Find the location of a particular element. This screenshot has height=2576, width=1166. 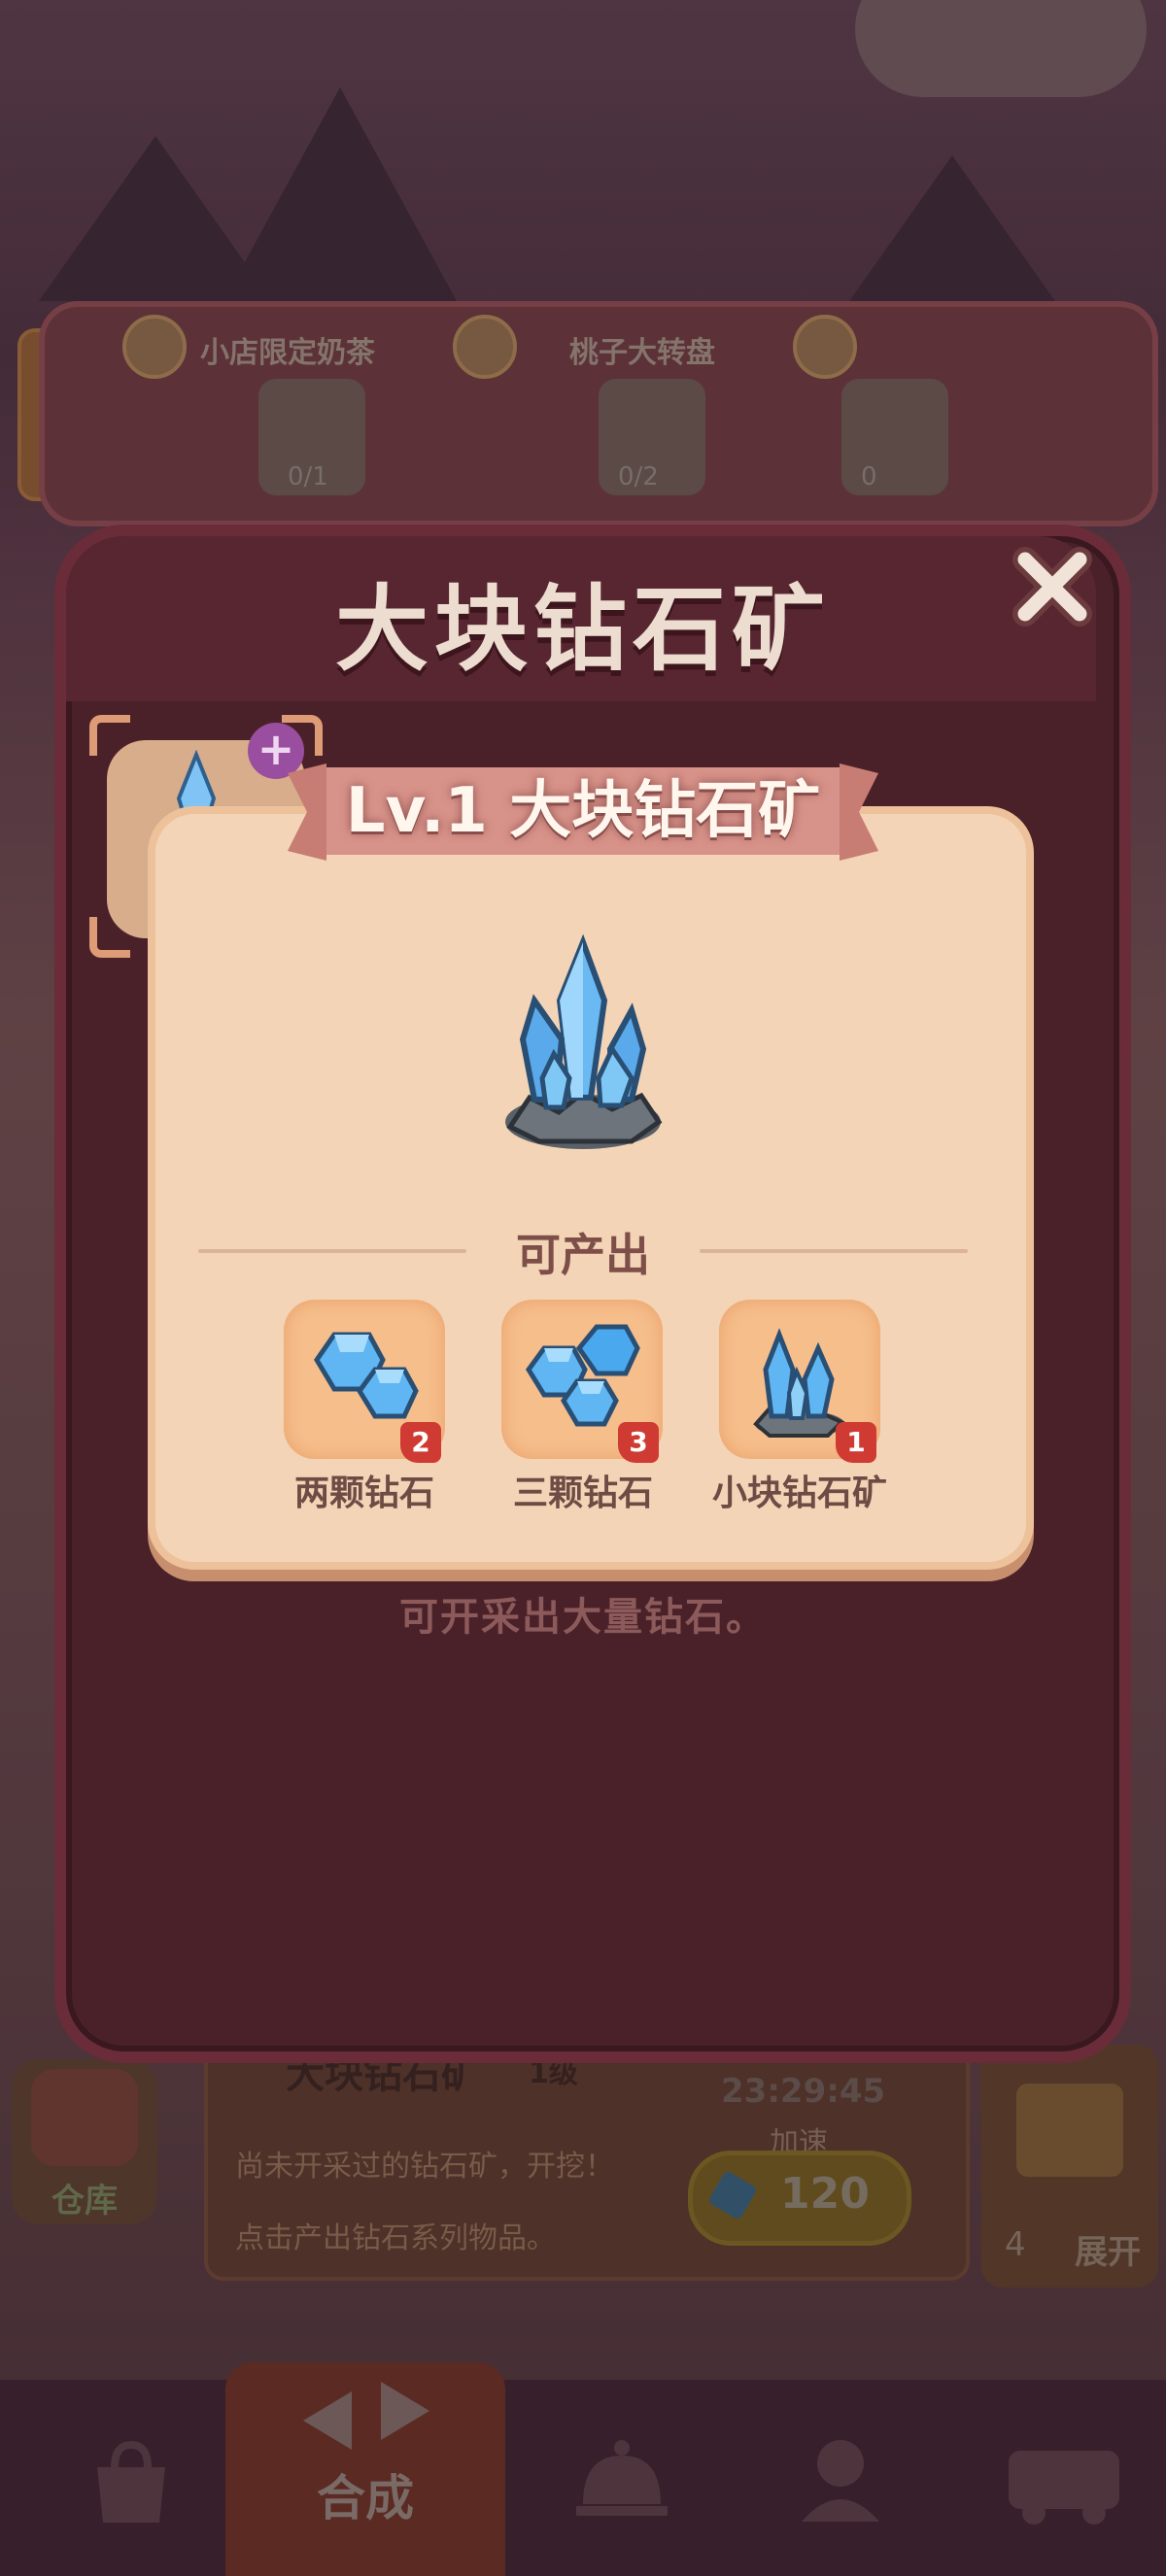

item-level-title: Lv.1 大块钻石矿 is located at coordinates (583, 811).